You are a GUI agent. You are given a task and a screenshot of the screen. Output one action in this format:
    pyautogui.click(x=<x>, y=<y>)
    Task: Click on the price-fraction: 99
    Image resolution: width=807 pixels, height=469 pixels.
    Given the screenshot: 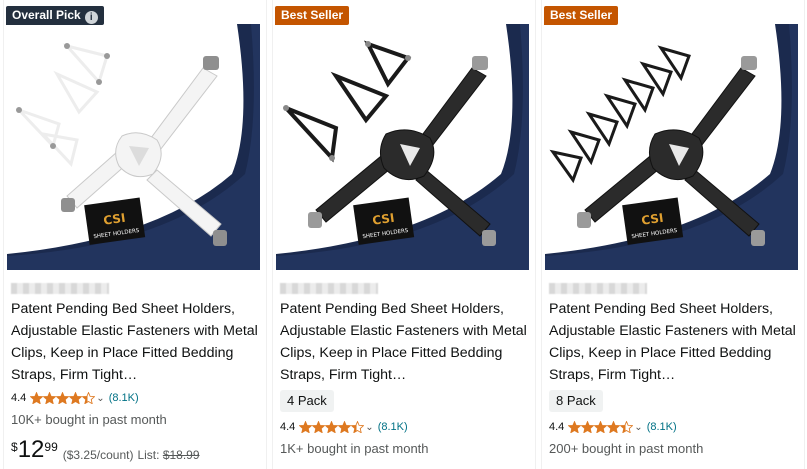 What is the action you would take?
    pyautogui.click(x=51, y=447)
    